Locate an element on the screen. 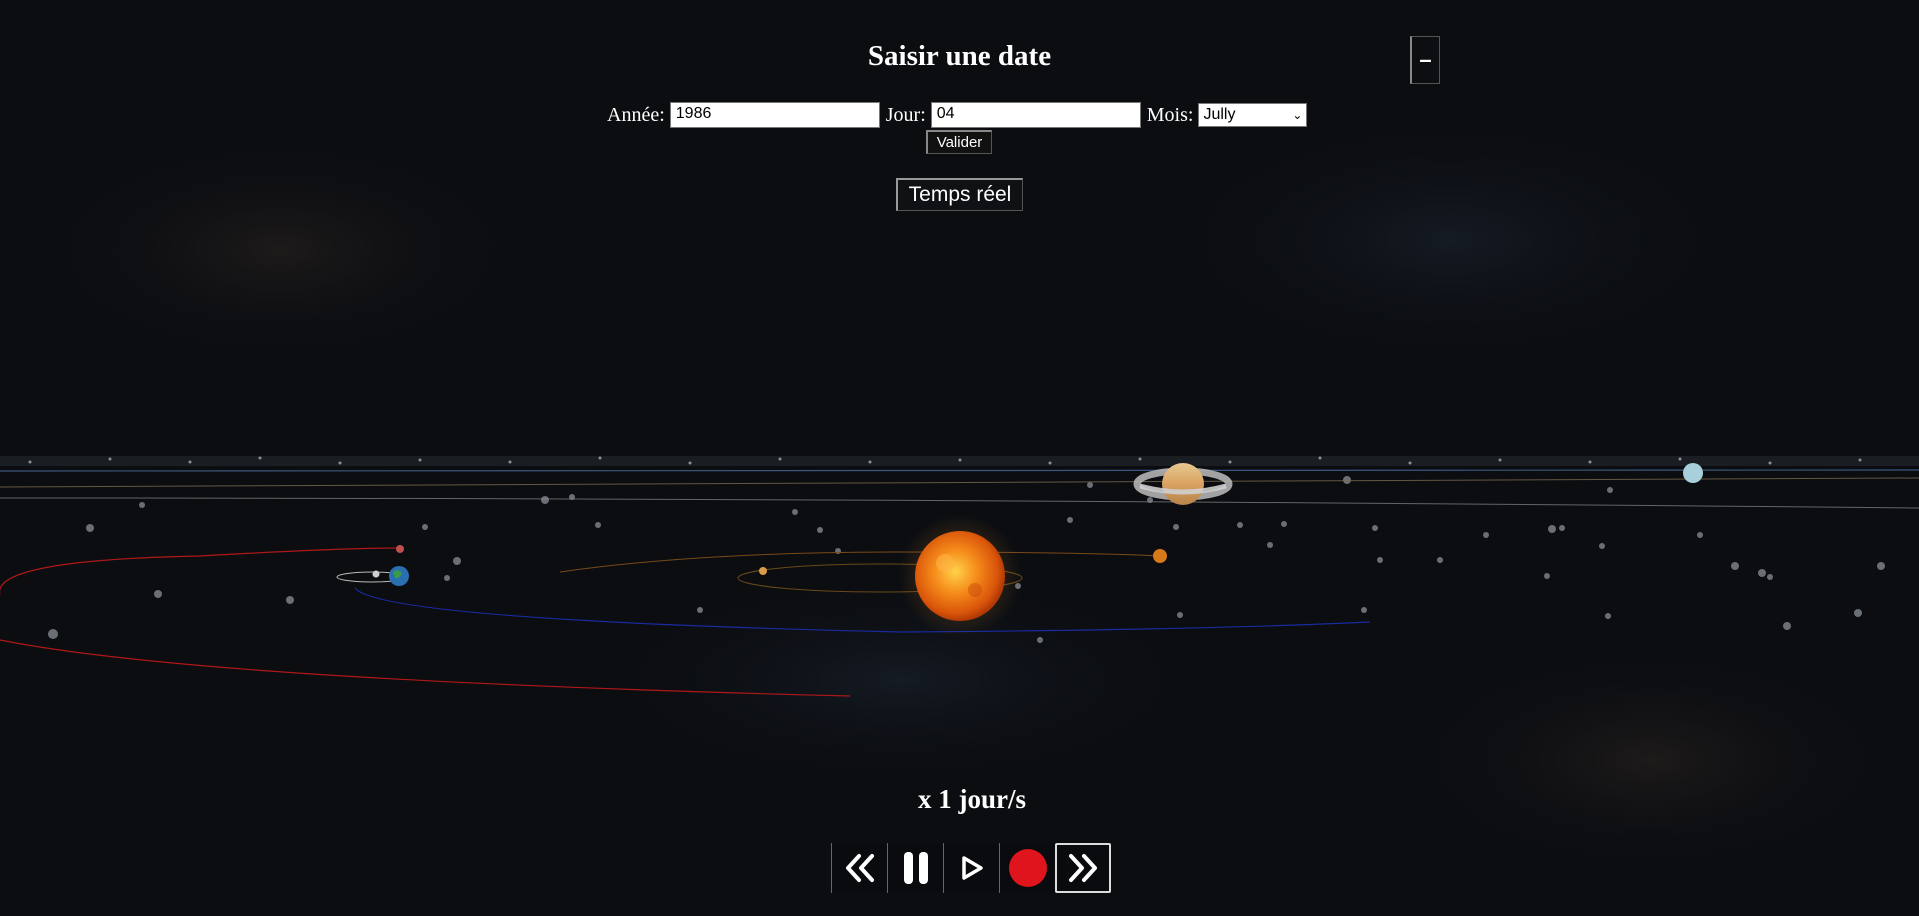 This screenshot has height=916, width=1919. year-input: 1986 is located at coordinates (774, 115).